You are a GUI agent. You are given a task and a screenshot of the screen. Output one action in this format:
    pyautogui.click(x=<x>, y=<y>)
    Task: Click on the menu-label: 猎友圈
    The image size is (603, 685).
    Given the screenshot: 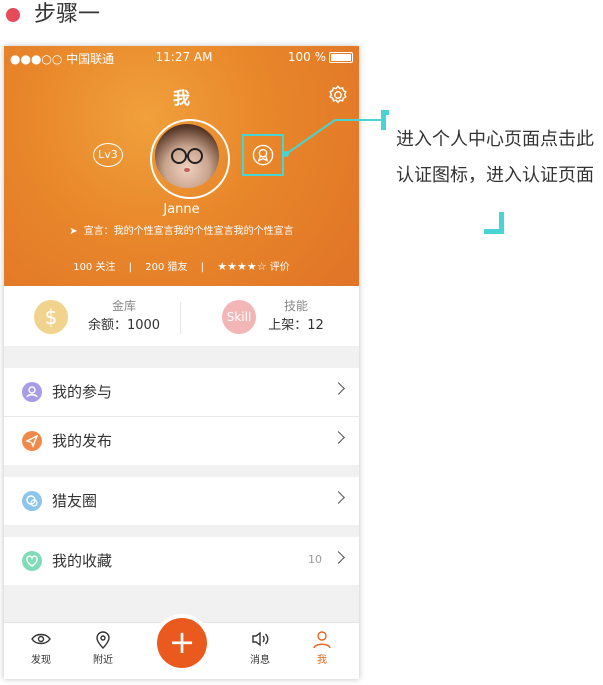 What is the action you would take?
    pyautogui.click(x=75, y=501)
    